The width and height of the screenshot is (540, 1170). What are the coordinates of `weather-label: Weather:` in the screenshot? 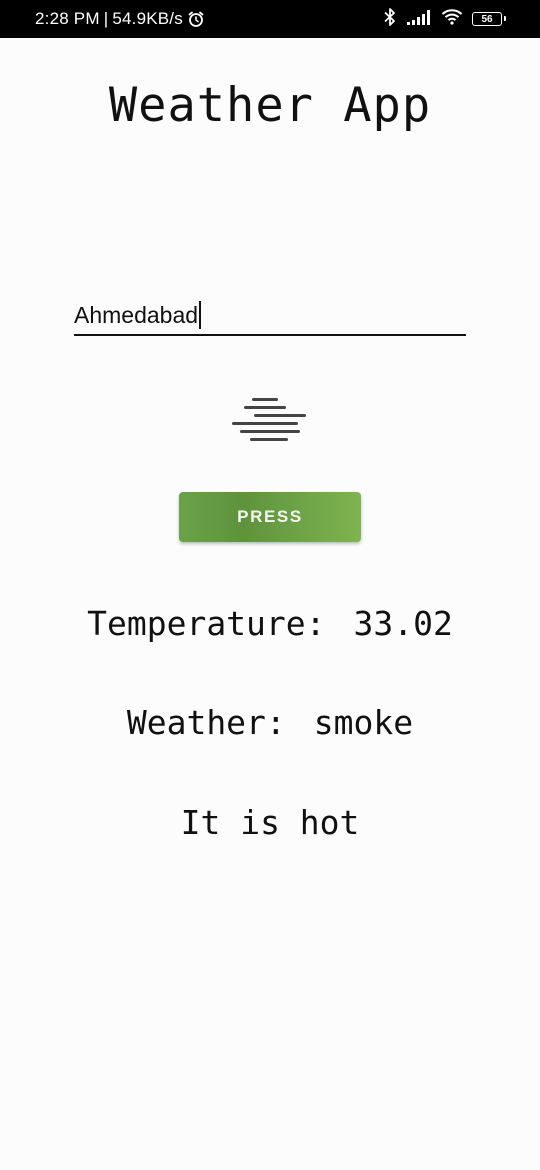 It's located at (206, 722).